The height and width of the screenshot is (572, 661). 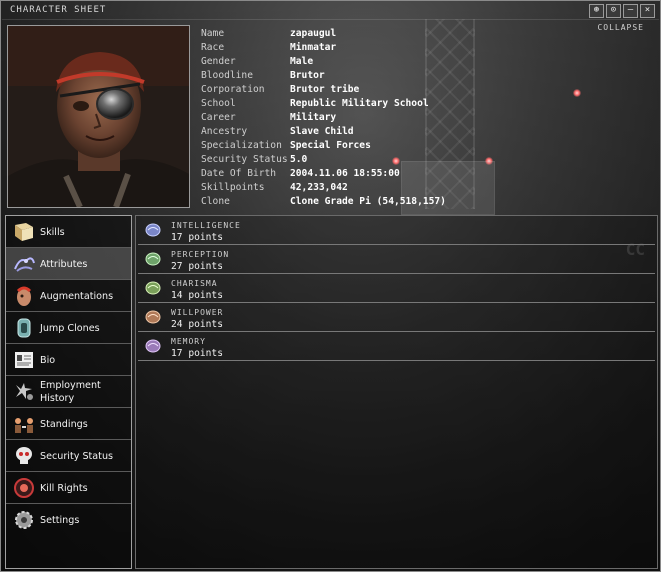 I want to click on info-label: Skillpoints, so click(x=233, y=187).